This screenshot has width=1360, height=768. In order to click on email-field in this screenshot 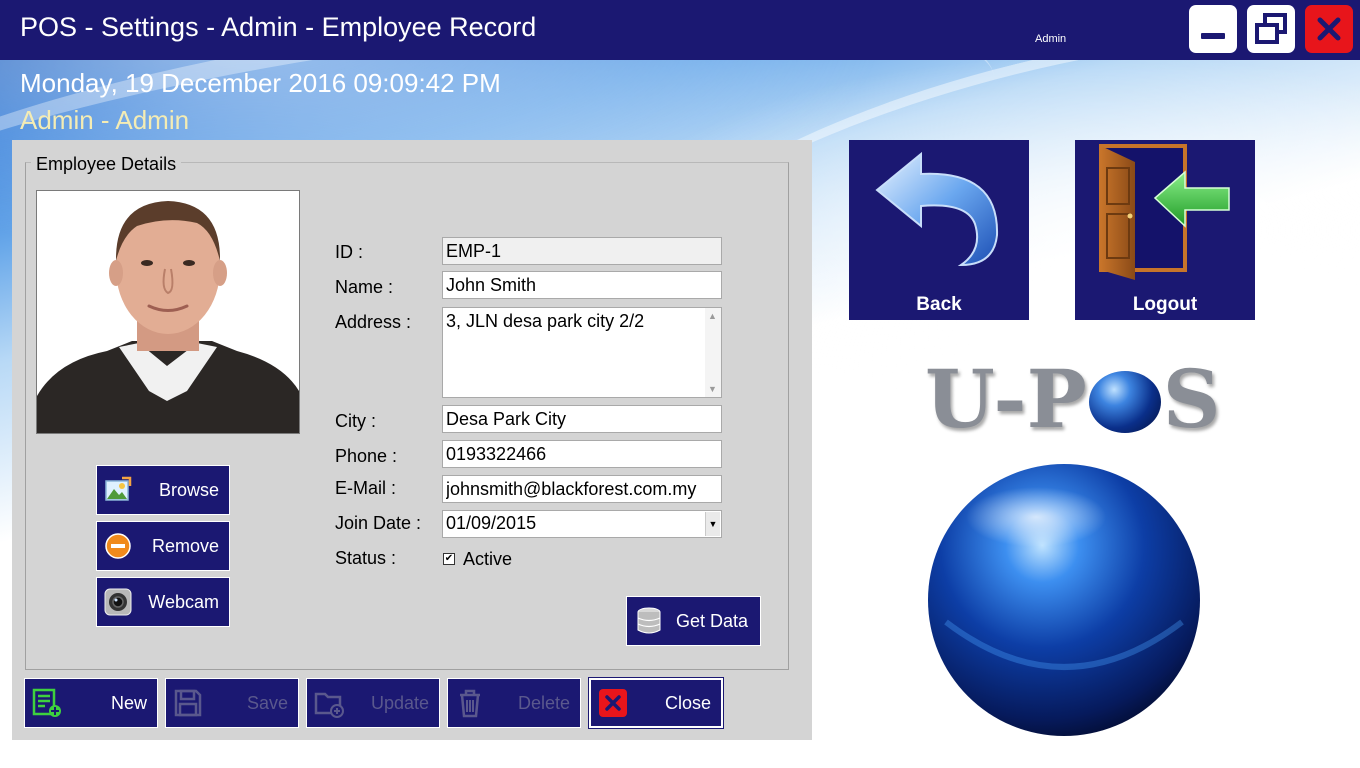, I will do `click(582, 489)`.